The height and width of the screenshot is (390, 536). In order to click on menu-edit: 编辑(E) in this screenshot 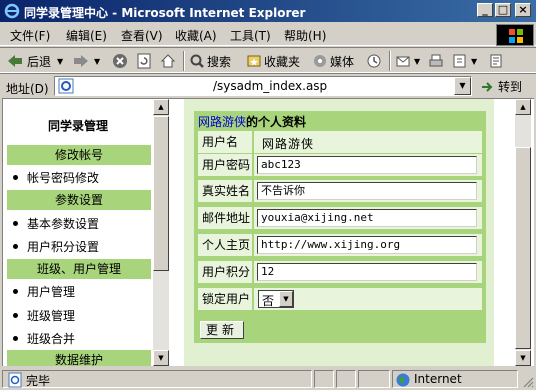, I will do `click(86, 35)`.